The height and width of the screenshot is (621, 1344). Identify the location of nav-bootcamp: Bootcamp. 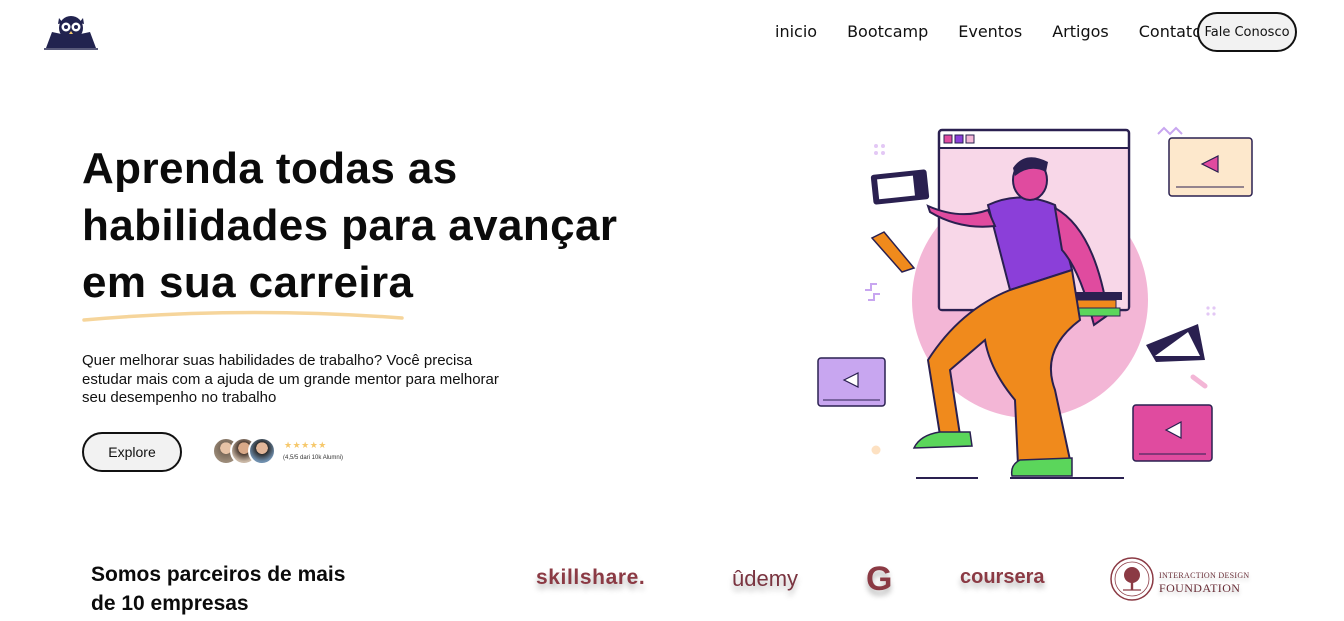
(887, 31).